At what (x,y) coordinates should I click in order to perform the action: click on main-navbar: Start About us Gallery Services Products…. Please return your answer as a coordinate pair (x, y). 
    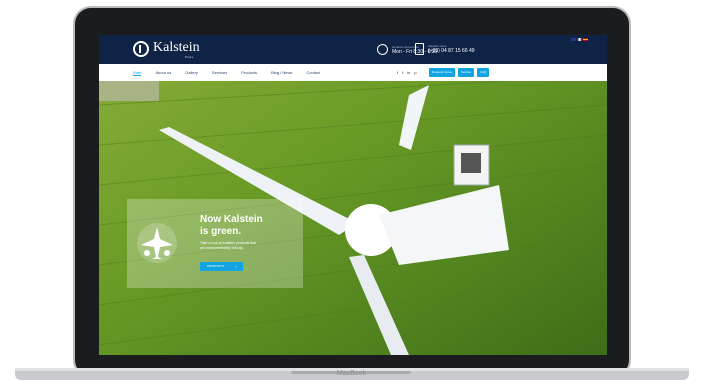
    Looking at the image, I should click on (353, 72).